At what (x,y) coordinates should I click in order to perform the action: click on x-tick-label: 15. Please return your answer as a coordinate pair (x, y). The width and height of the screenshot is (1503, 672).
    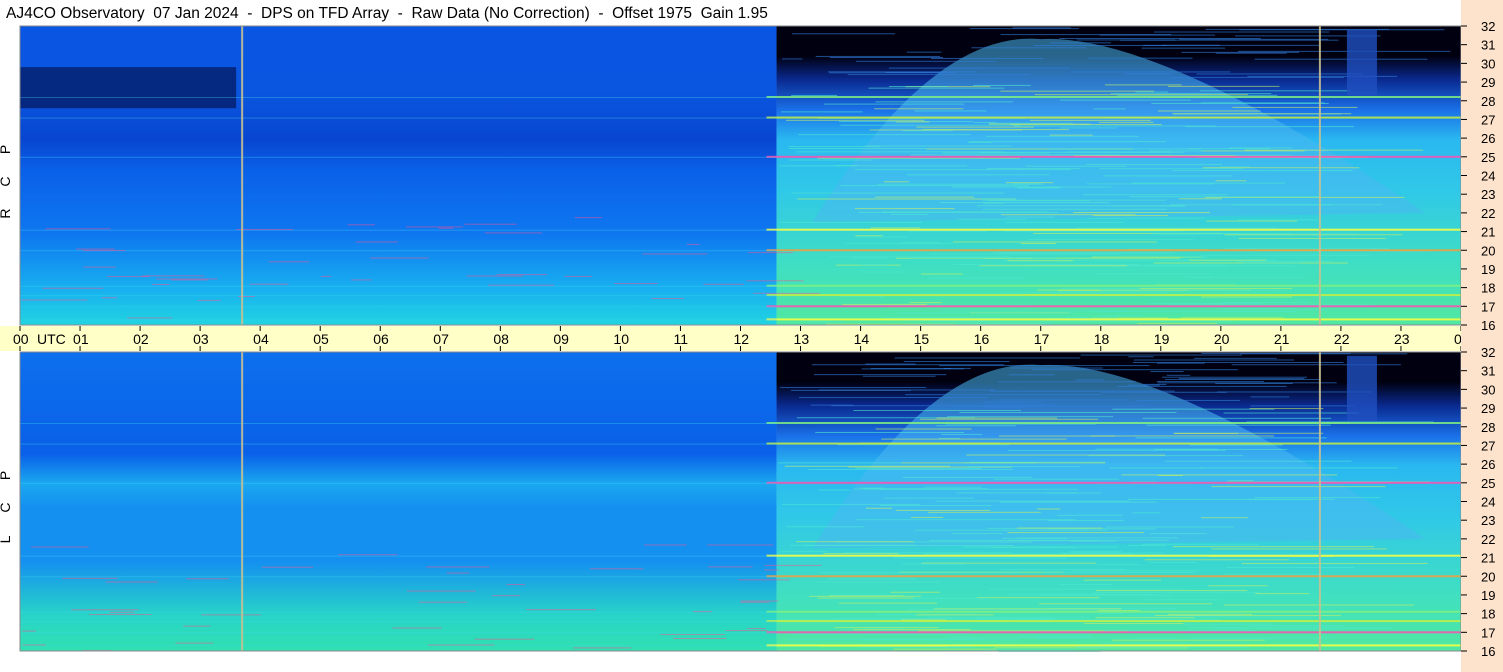
    Looking at the image, I should click on (922, 339).